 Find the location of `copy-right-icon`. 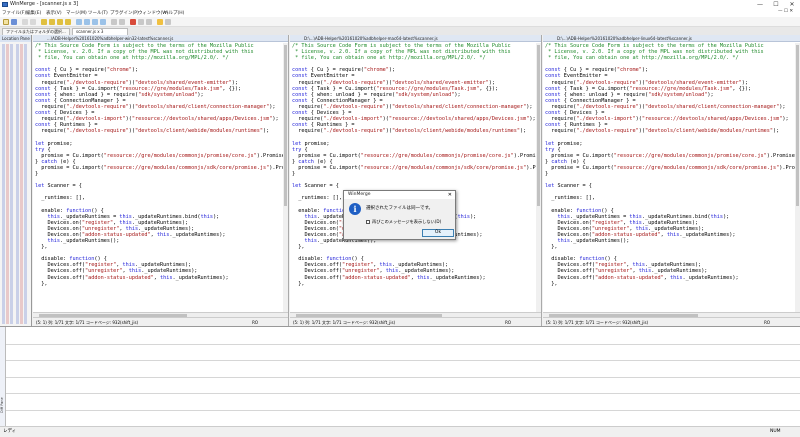

copy-right-icon is located at coordinates (79, 22).